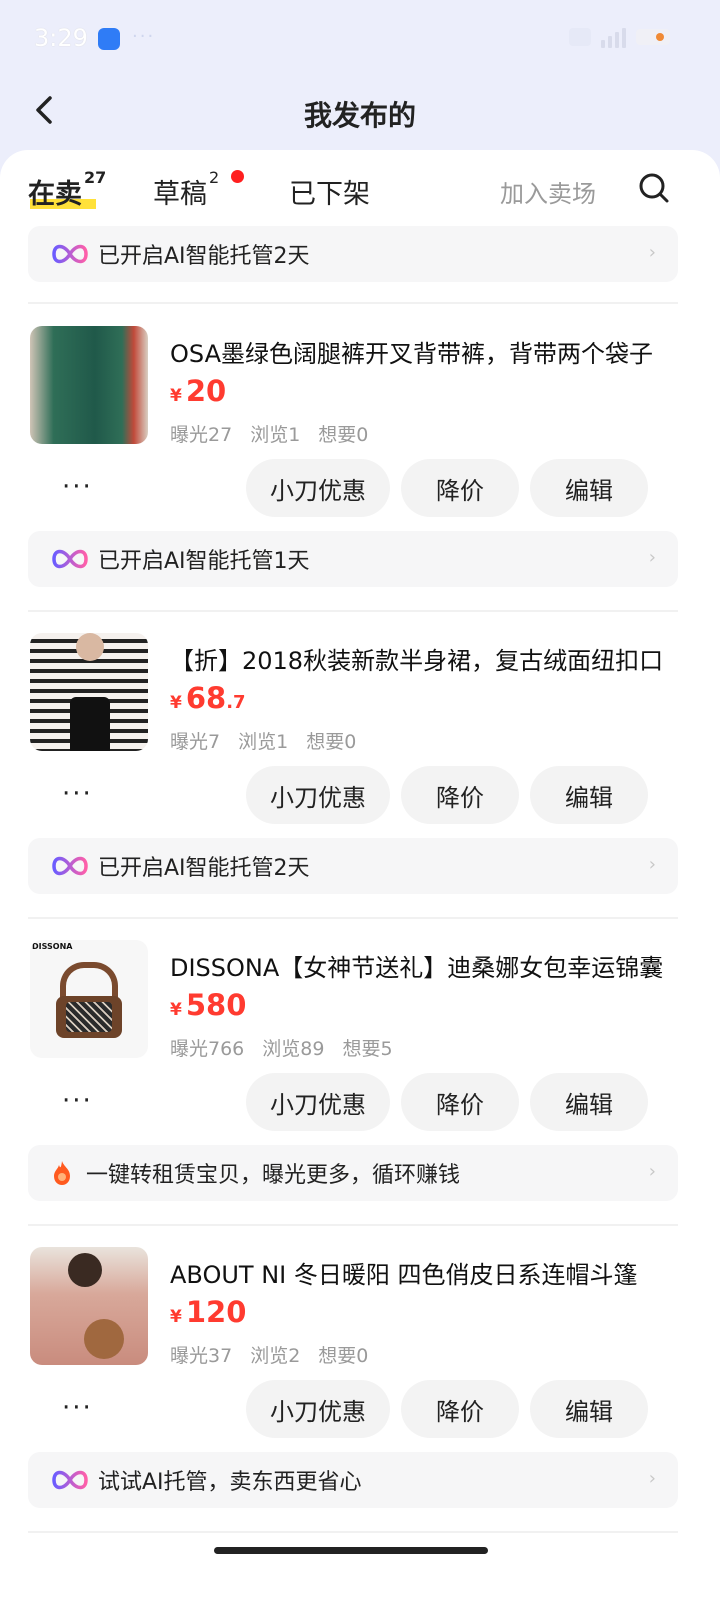 The width and height of the screenshot is (720, 1600). I want to click on tab-selling: 在卖27, so click(67, 189).